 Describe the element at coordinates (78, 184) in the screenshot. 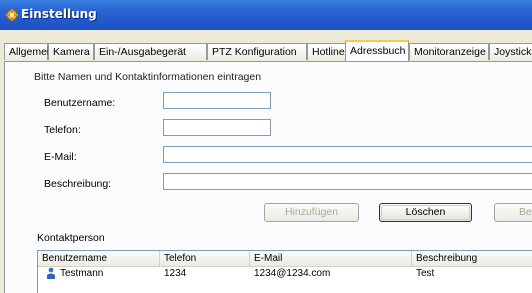

I see `description-label: Beschreibung:` at that location.